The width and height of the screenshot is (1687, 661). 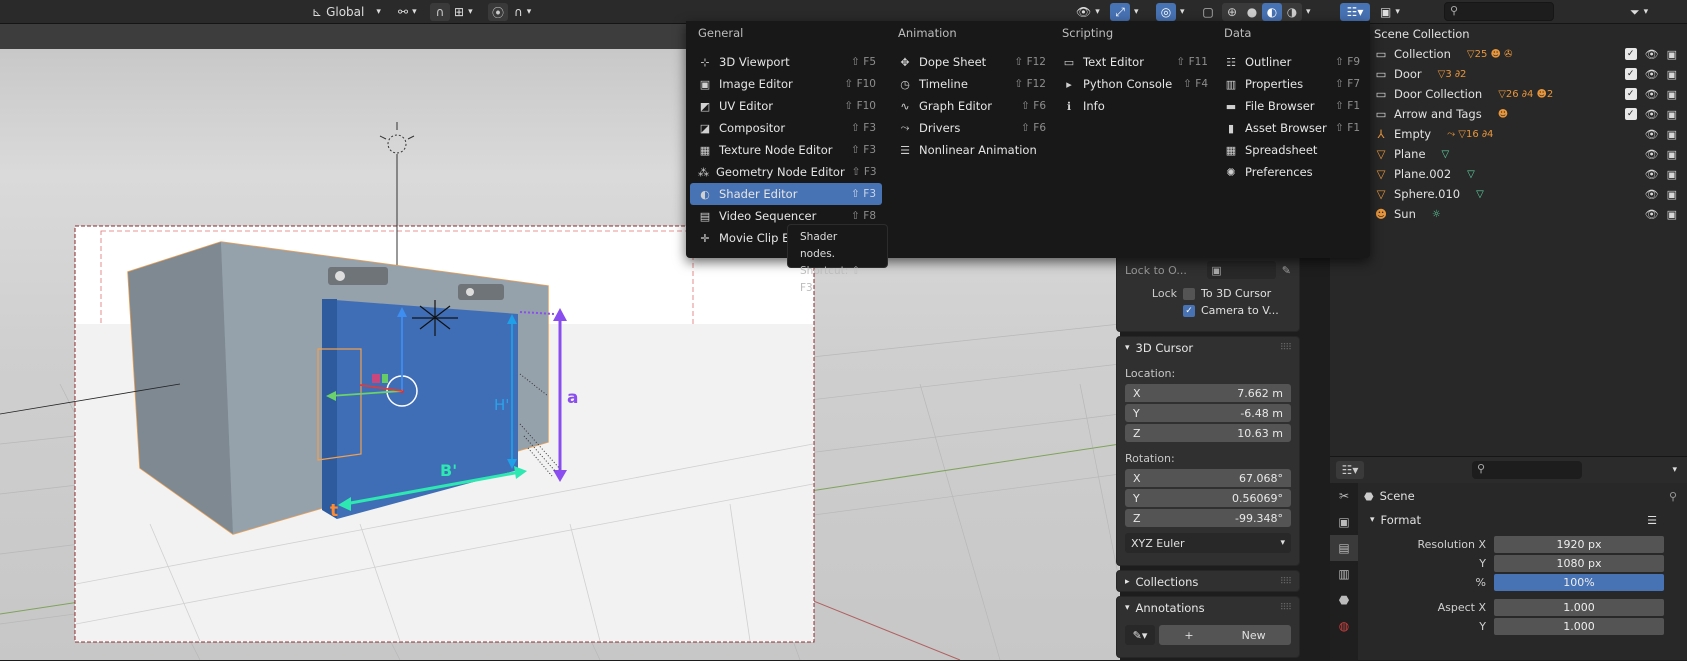 What do you see at coordinates (1189, 293) in the screenshot?
I see `to-3d-cursor-checkbox` at bounding box center [1189, 293].